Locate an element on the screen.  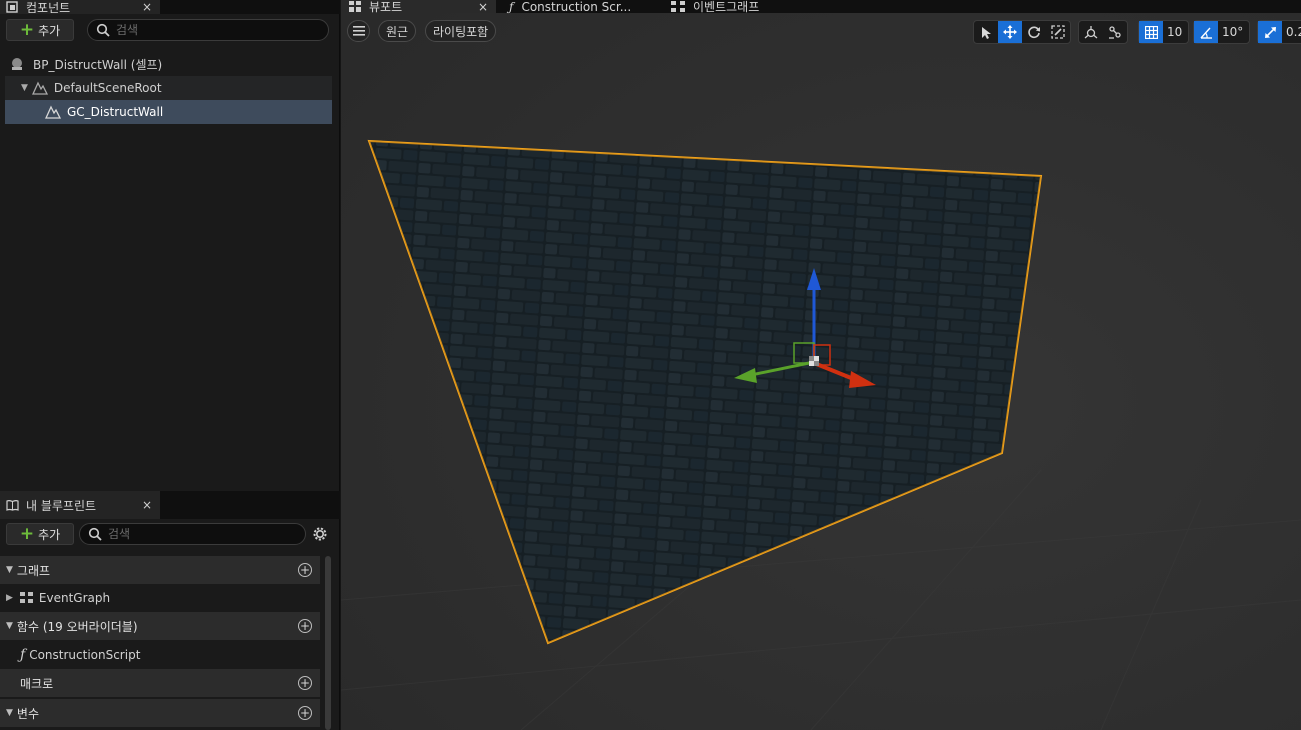
scale-snap-icon is located at coordinates (1270, 32).